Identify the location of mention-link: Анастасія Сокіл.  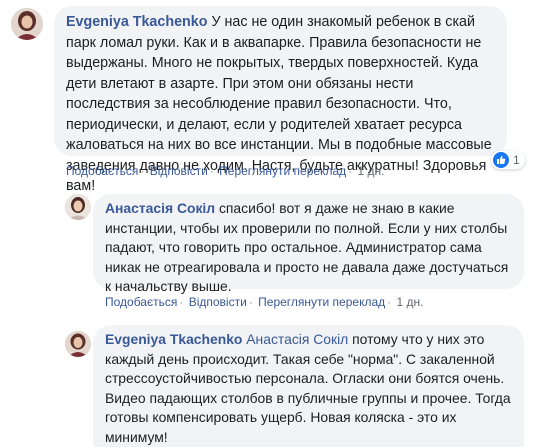
(297, 339).